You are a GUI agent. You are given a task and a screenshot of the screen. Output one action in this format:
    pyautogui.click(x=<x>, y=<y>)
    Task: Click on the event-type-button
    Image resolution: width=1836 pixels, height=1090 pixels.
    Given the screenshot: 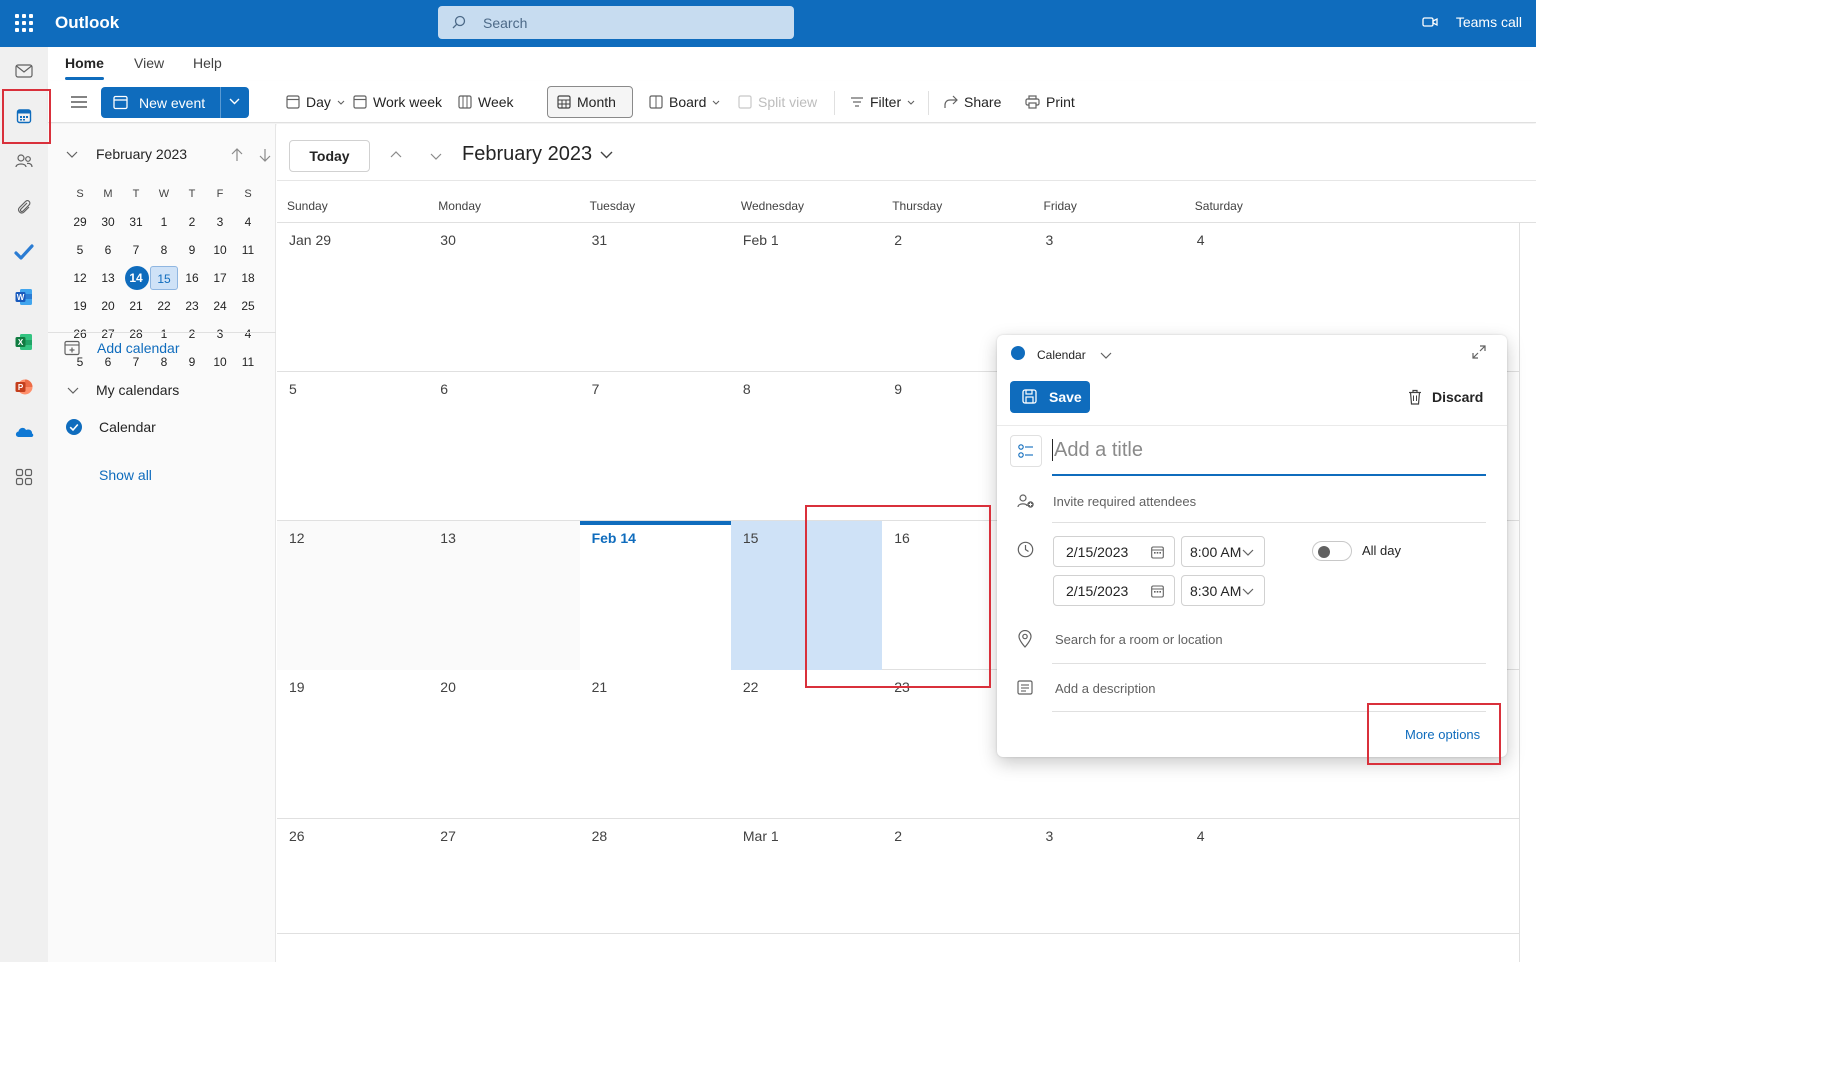 What is the action you would take?
    pyautogui.click(x=1026, y=451)
    